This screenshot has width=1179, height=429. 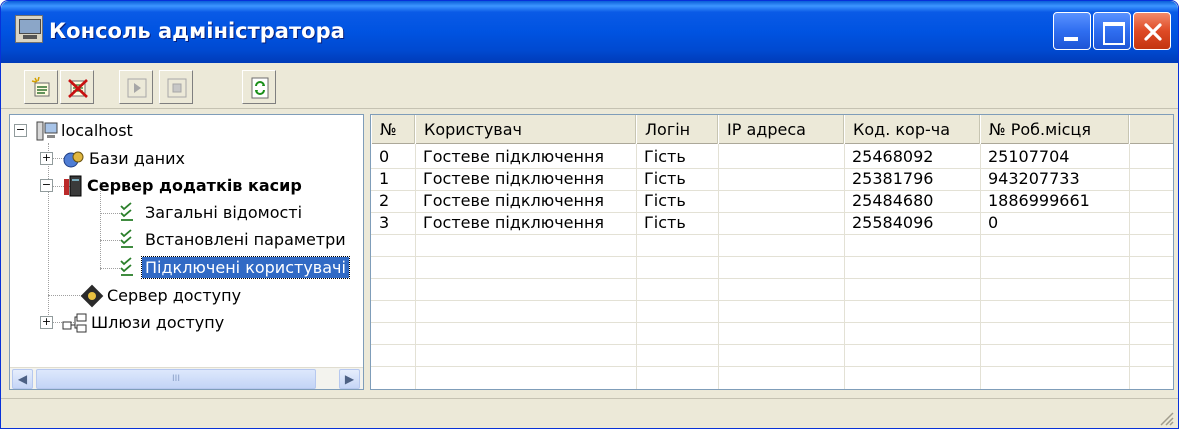 I want to click on cell-user-code: 25468092, so click(x=893, y=156).